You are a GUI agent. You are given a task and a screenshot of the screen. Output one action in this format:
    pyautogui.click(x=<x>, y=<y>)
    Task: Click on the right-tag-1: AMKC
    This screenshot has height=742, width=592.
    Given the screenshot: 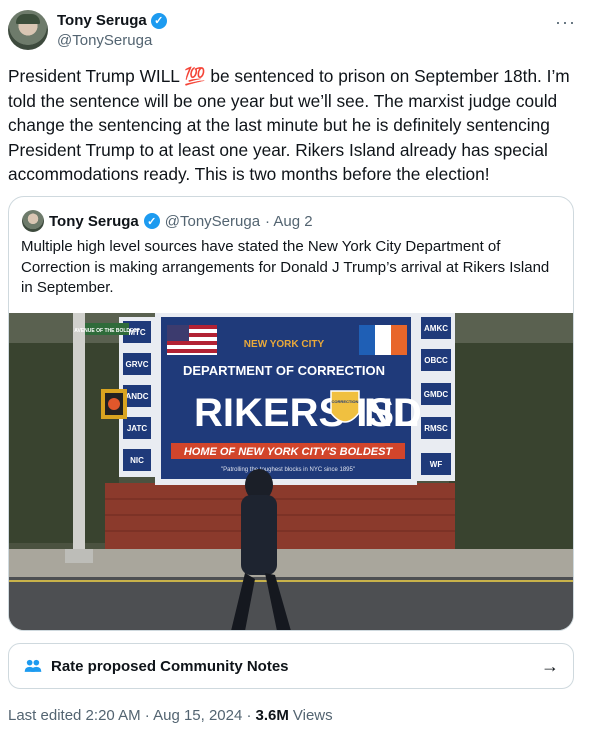 What is the action you would take?
    pyautogui.click(x=436, y=328)
    